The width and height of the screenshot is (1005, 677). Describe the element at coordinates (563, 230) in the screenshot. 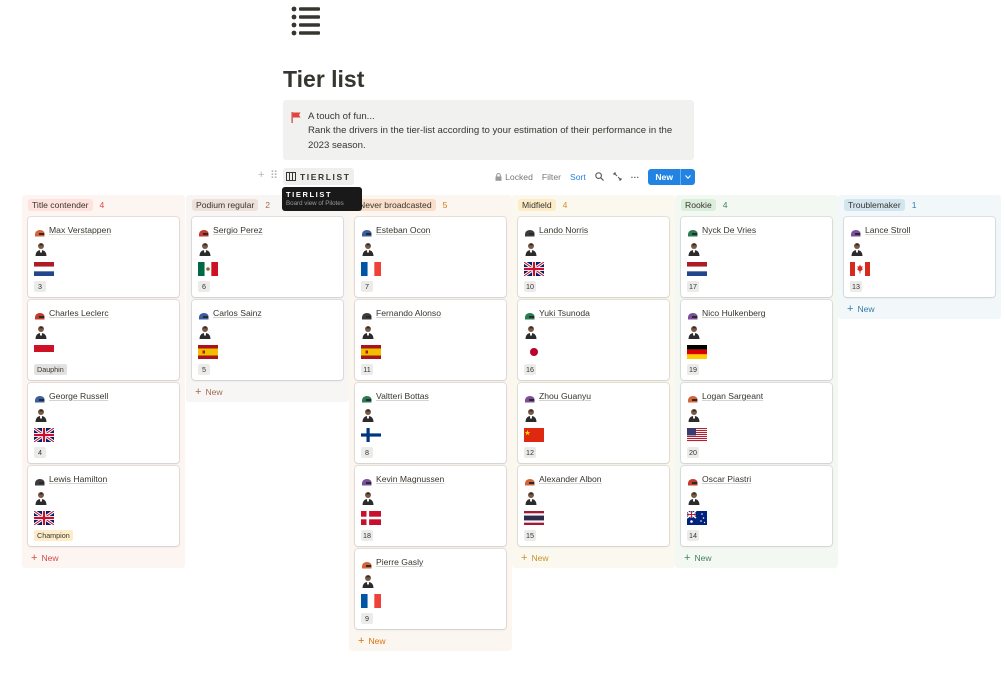

I see `driver-name: Lando Norris` at that location.